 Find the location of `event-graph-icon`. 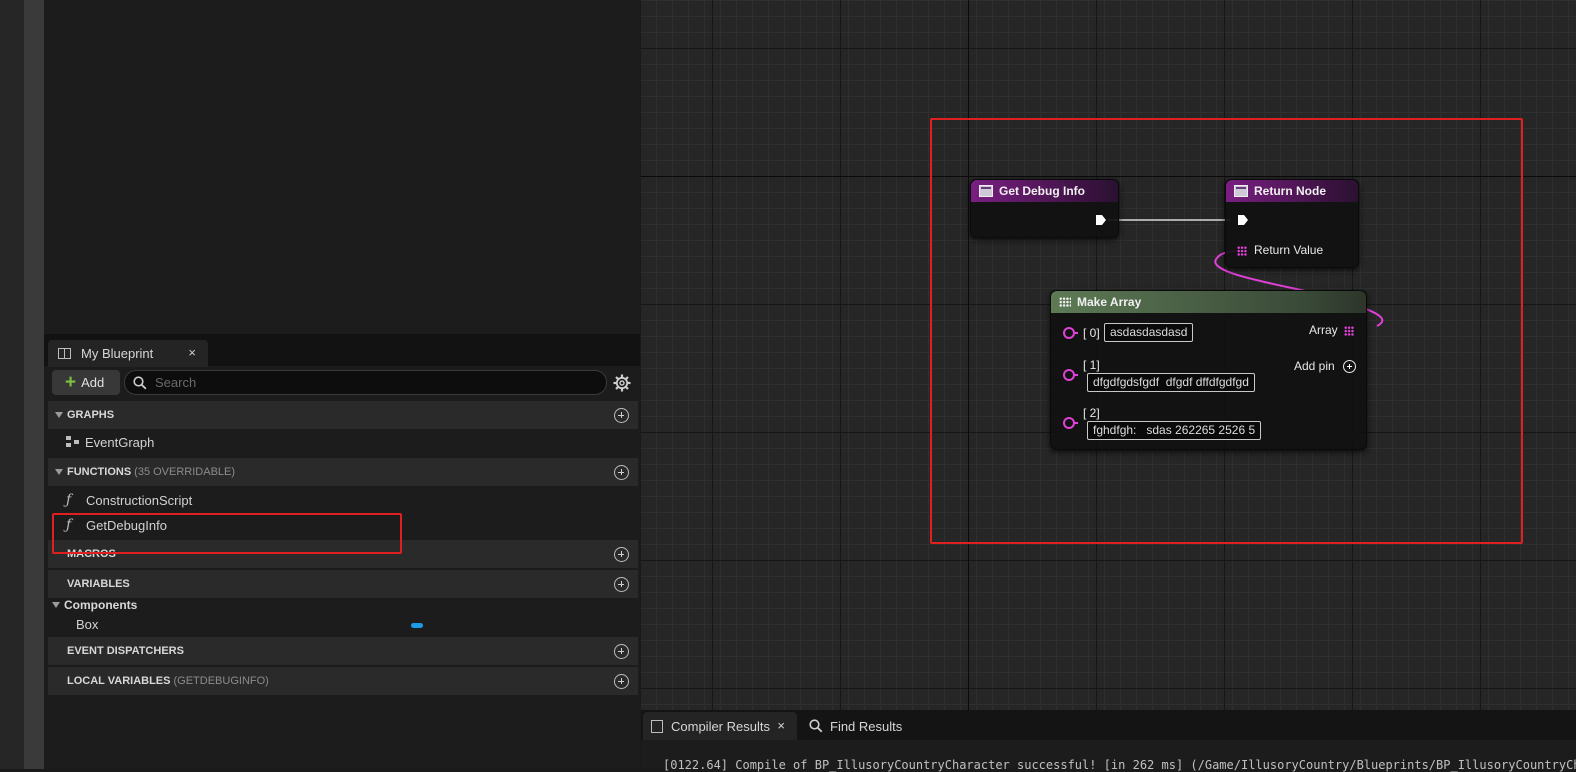

event-graph-icon is located at coordinates (73, 442).